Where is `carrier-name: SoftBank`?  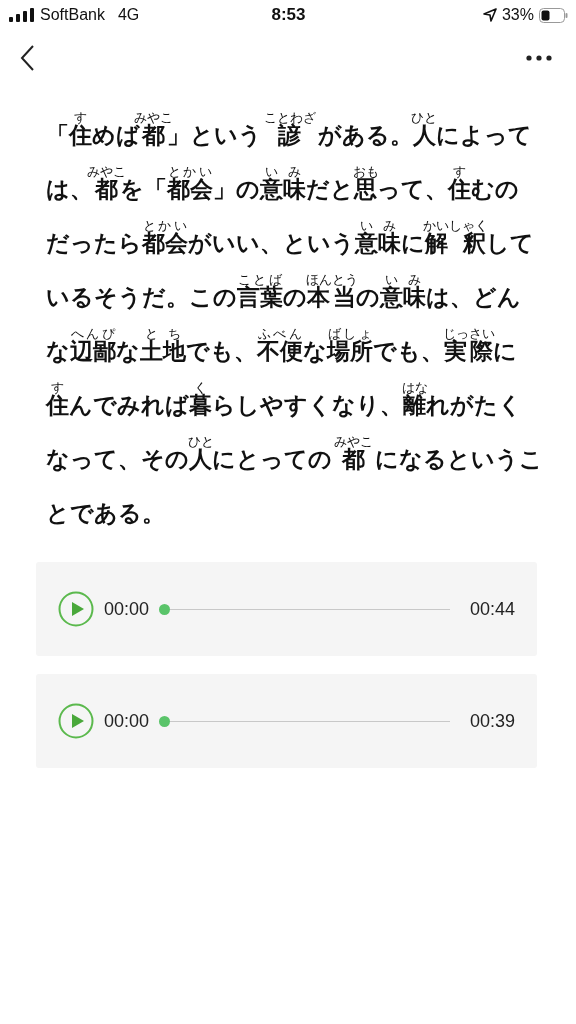 carrier-name: SoftBank is located at coordinates (72, 15).